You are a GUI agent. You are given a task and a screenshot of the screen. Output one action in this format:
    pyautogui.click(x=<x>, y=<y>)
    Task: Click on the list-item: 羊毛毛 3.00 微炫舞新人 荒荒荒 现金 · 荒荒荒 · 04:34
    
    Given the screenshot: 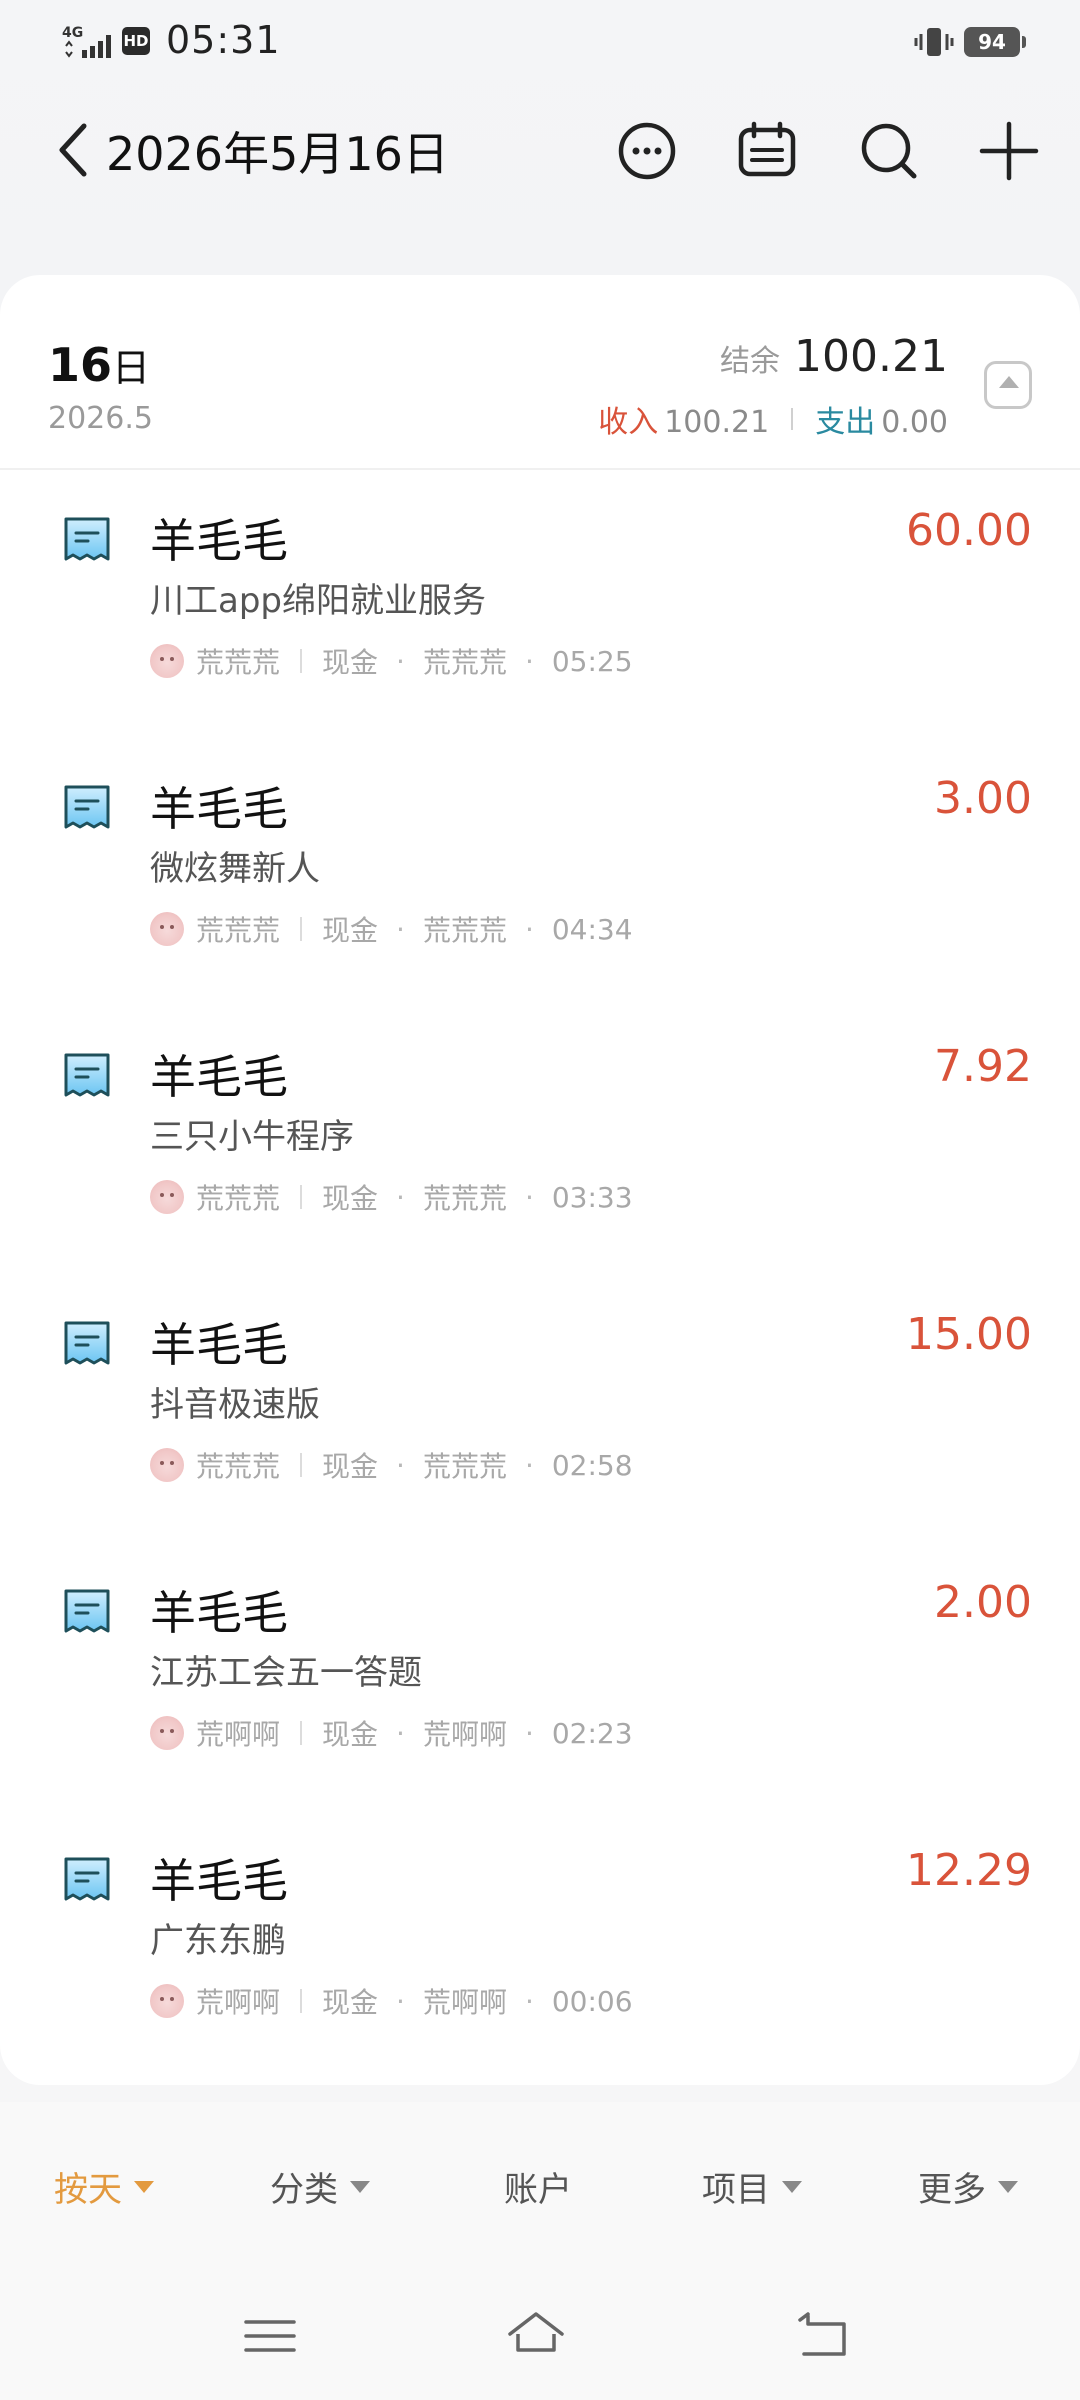 What is the action you would take?
    pyautogui.click(x=540, y=873)
    